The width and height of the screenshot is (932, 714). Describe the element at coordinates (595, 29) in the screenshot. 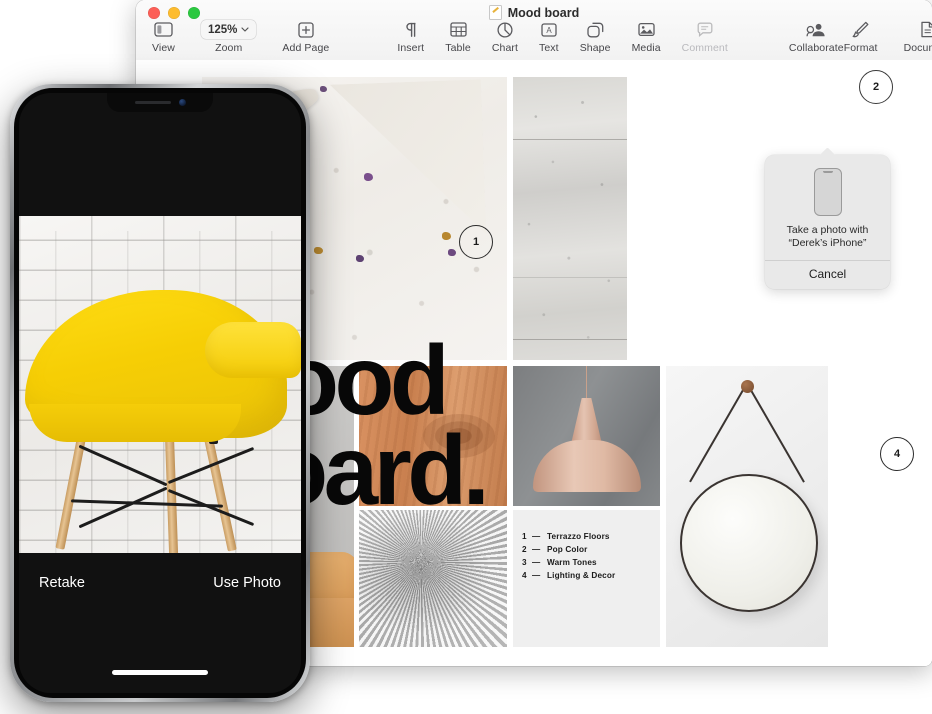

I see `shape-icon` at that location.